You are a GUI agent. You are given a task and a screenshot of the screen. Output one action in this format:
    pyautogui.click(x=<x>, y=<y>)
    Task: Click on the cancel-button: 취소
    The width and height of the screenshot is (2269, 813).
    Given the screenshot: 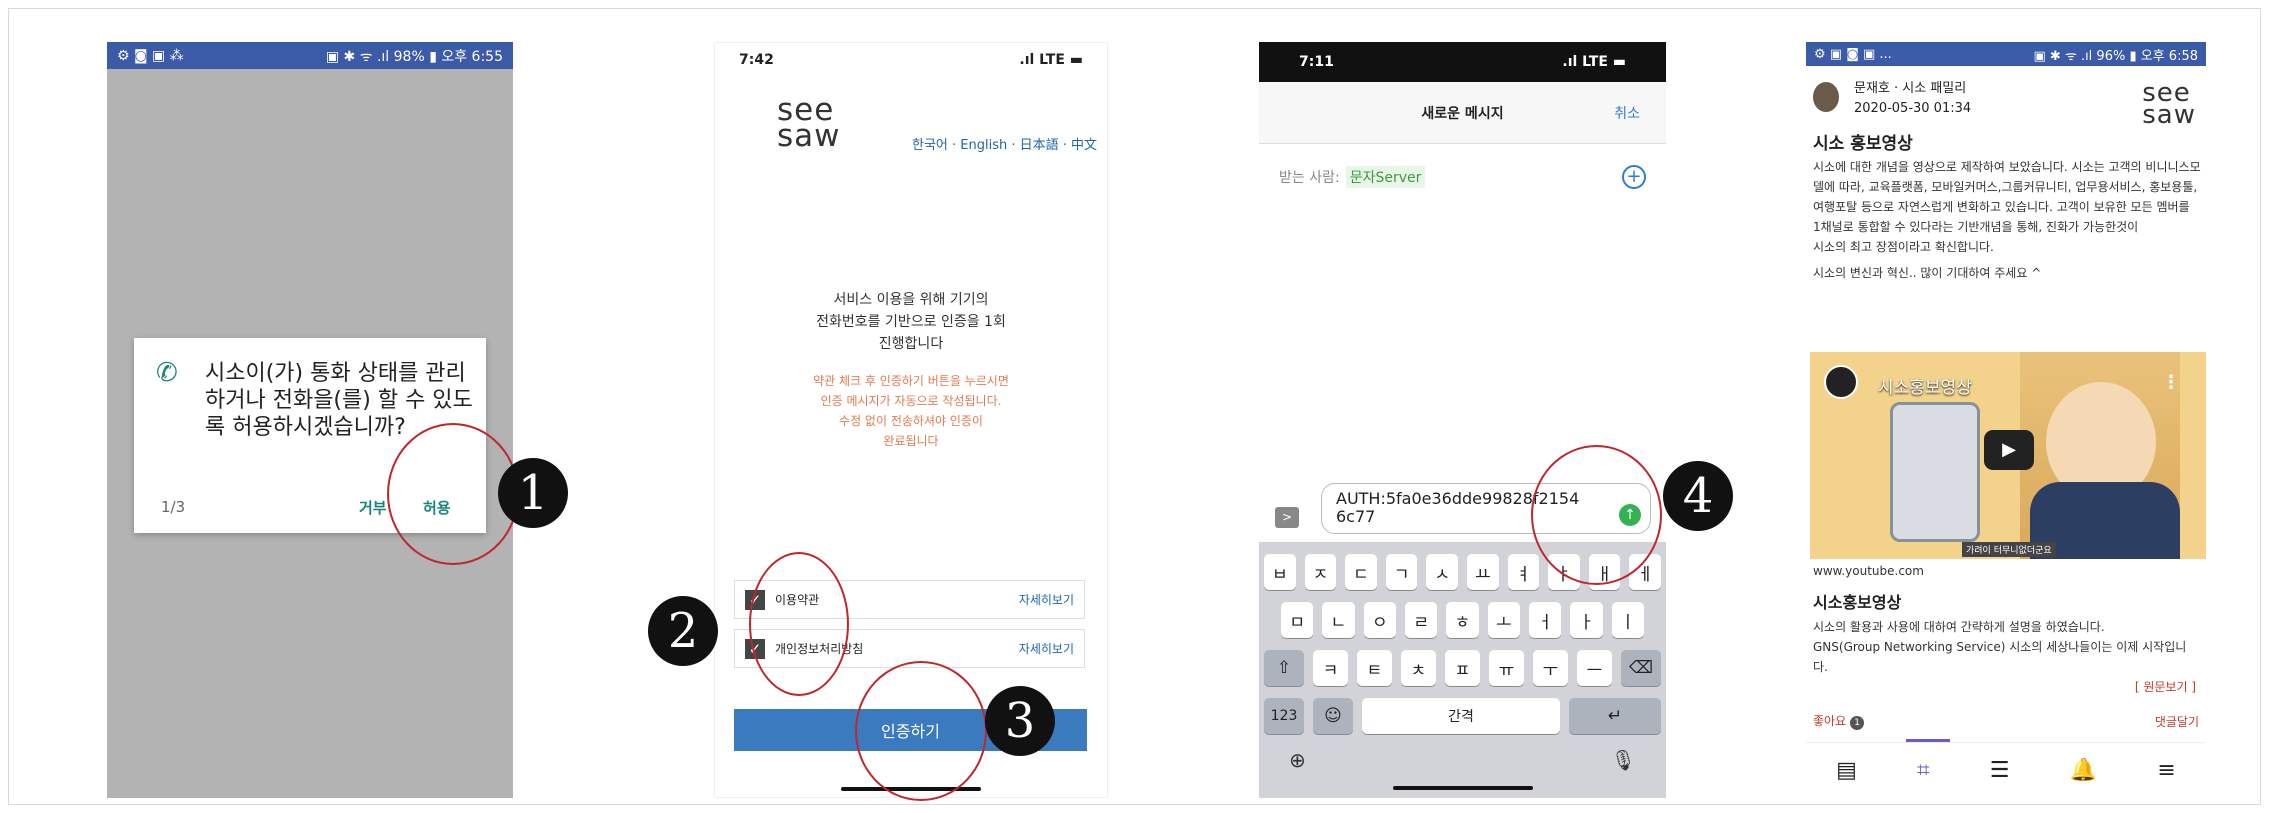 What is the action you would take?
    pyautogui.click(x=1627, y=113)
    